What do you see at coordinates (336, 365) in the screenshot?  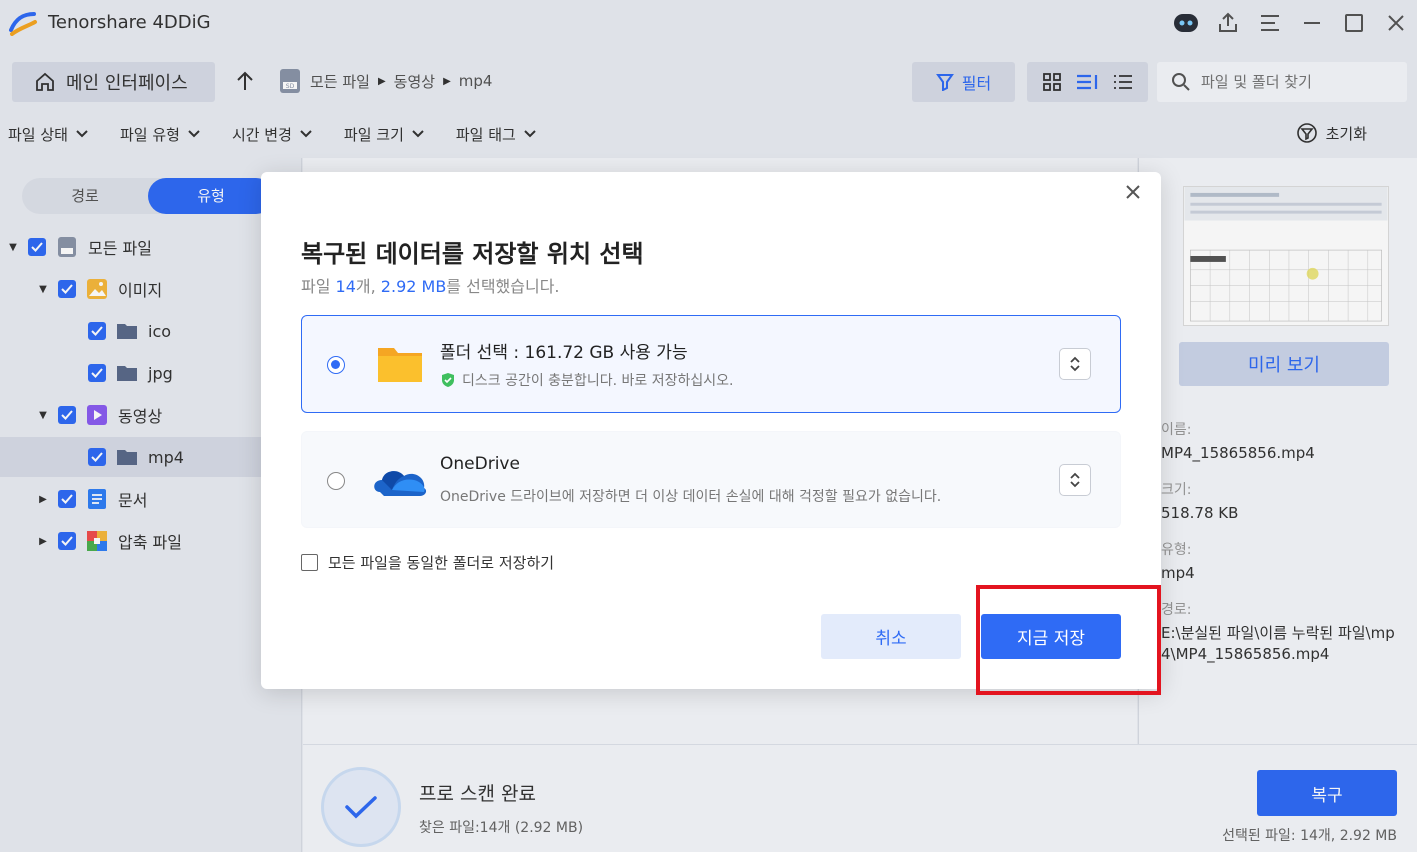 I see `radio-selected` at bounding box center [336, 365].